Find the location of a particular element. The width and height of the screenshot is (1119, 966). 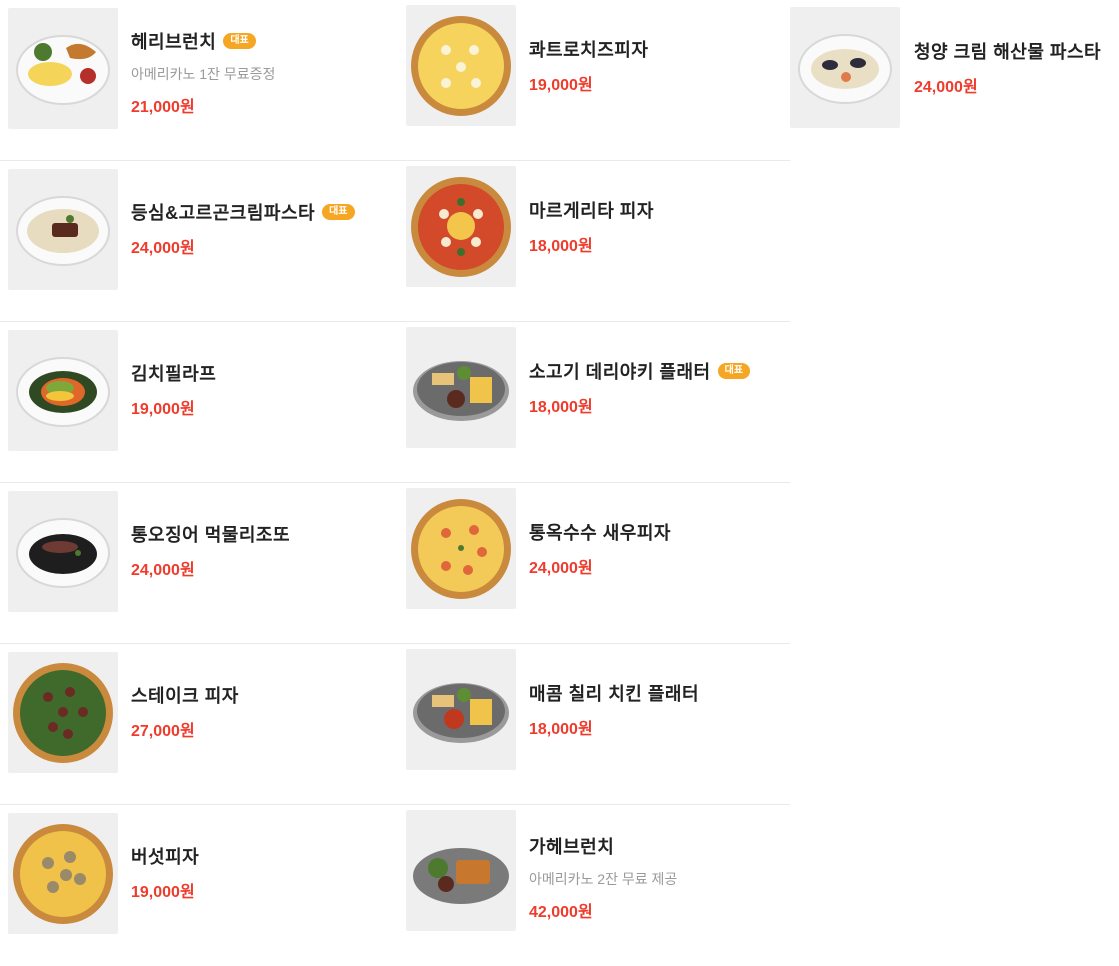

menu-item-name: 통오징어 먹물리조또 is located at coordinates (264, 534).